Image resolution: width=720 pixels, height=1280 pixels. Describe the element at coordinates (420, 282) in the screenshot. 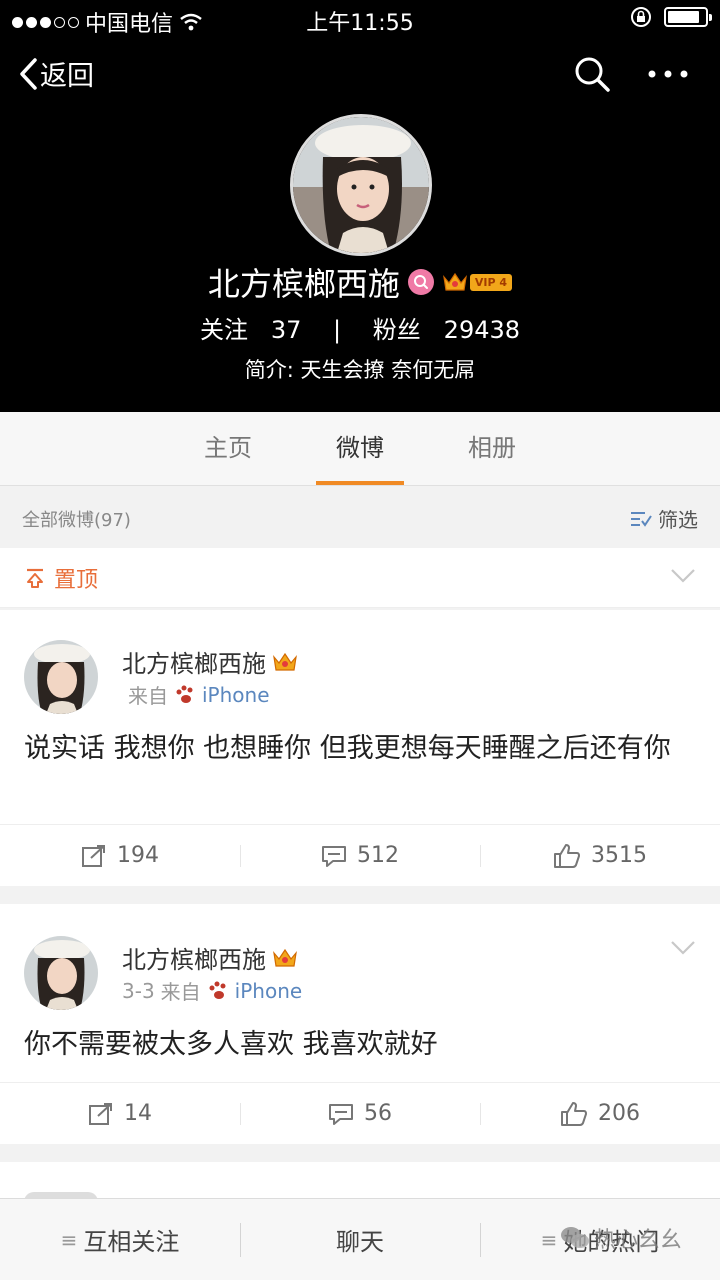

I see `verified-search-icon` at that location.